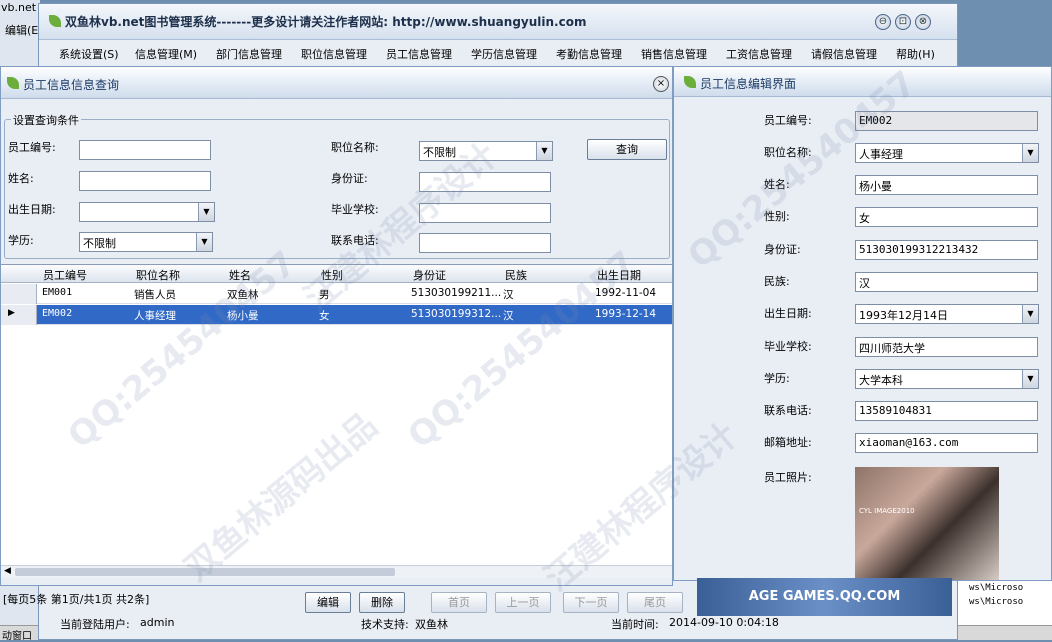  Describe the element at coordinates (947, 153) in the screenshot. I see `position-field: 人事经理 ▼` at that location.